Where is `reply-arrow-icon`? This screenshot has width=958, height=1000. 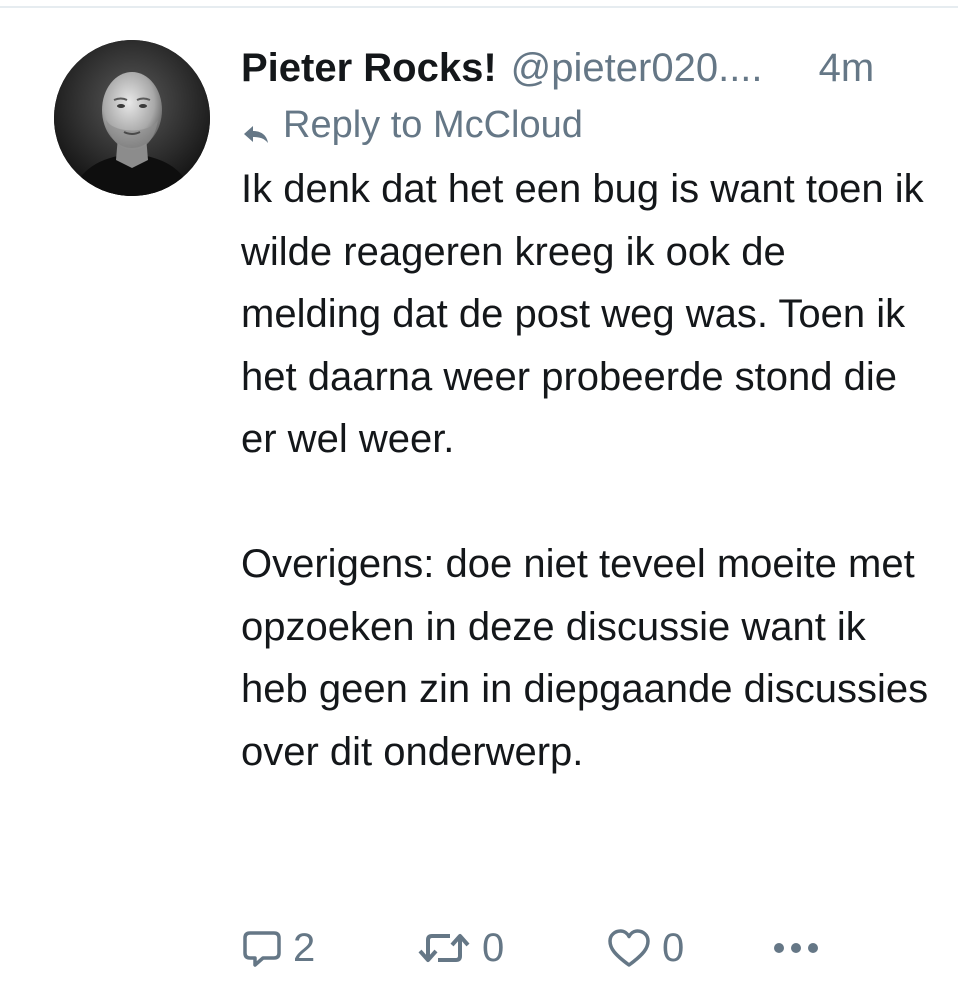
reply-arrow-icon is located at coordinates (256, 127).